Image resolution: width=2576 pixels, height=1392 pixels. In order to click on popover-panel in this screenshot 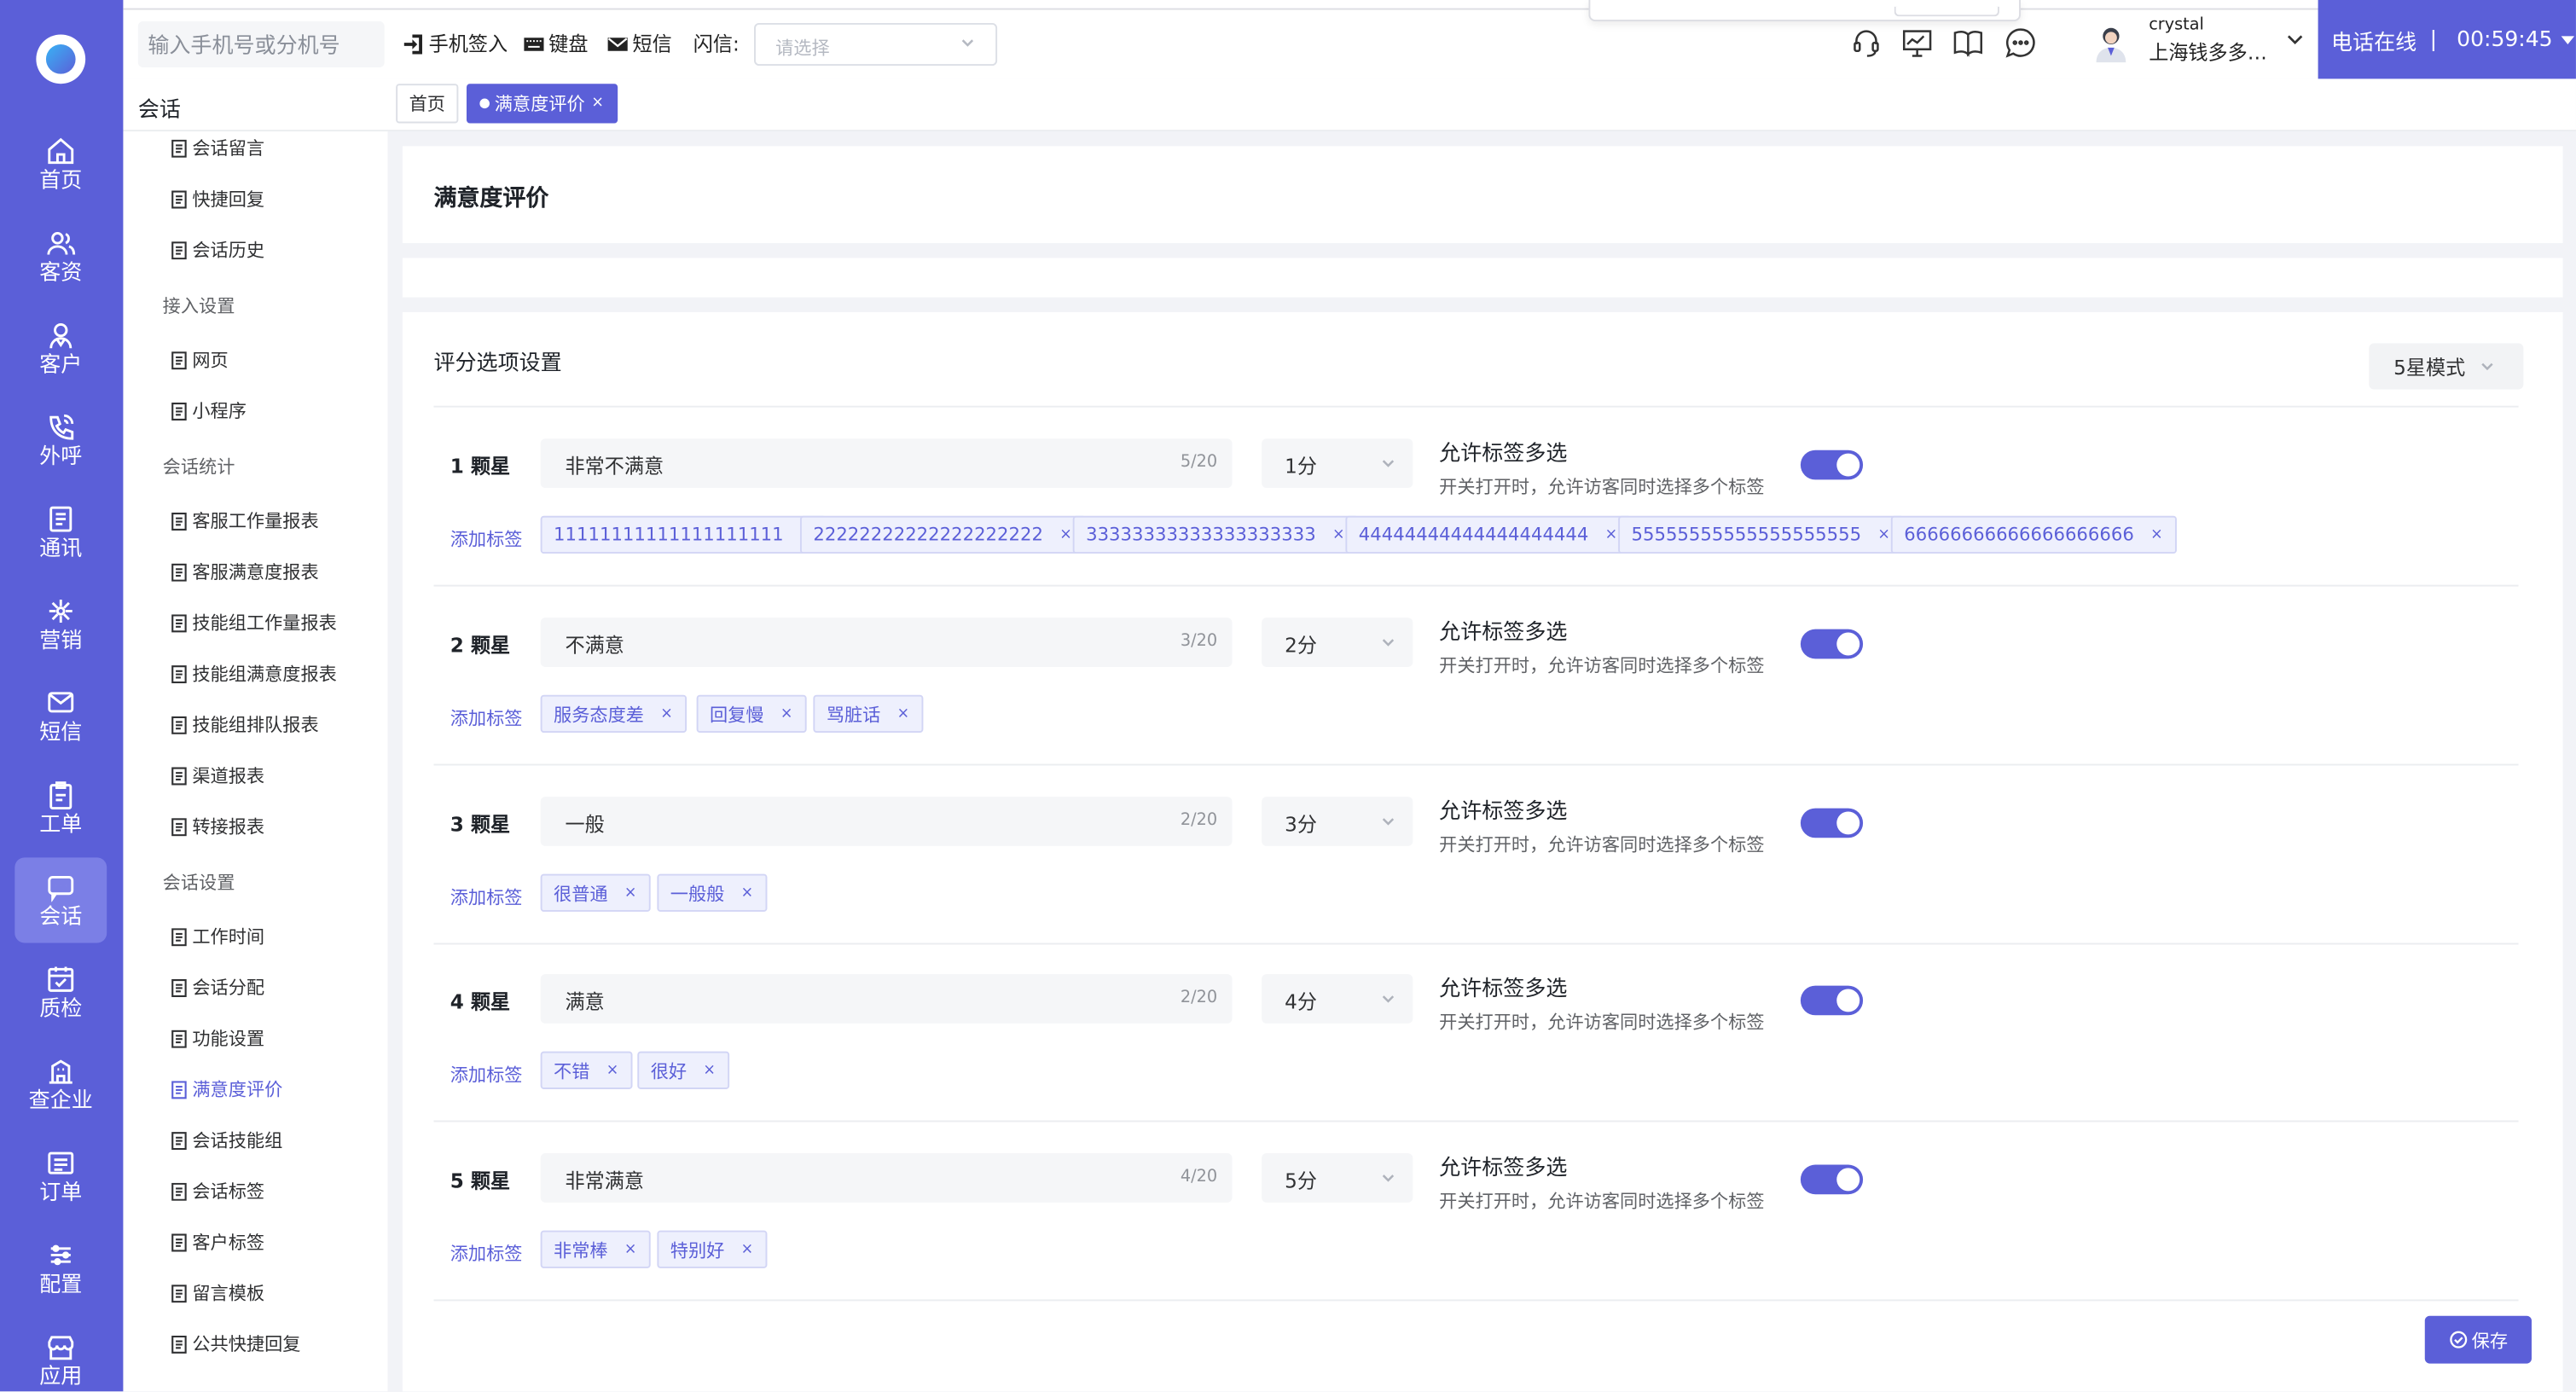, I will do `click(1804, 11)`.